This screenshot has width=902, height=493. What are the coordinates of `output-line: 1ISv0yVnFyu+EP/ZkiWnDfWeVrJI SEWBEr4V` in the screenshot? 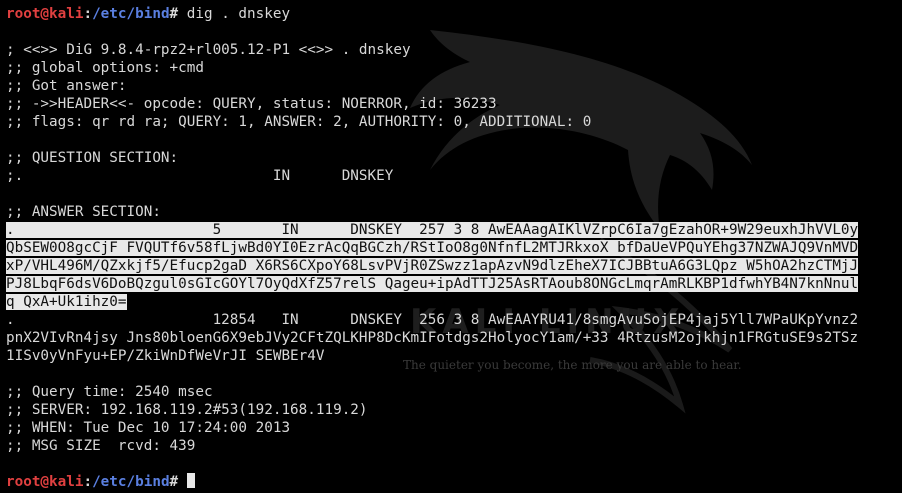 It's located at (165, 356).